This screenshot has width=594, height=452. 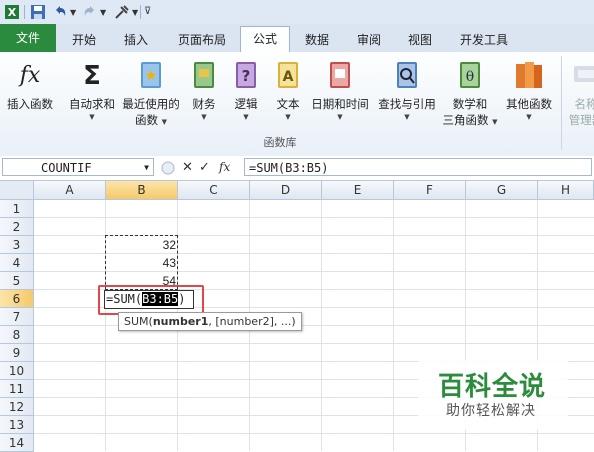 What do you see at coordinates (181, 321) in the screenshot?
I see `tooltip-arg-number1: number1` at bounding box center [181, 321].